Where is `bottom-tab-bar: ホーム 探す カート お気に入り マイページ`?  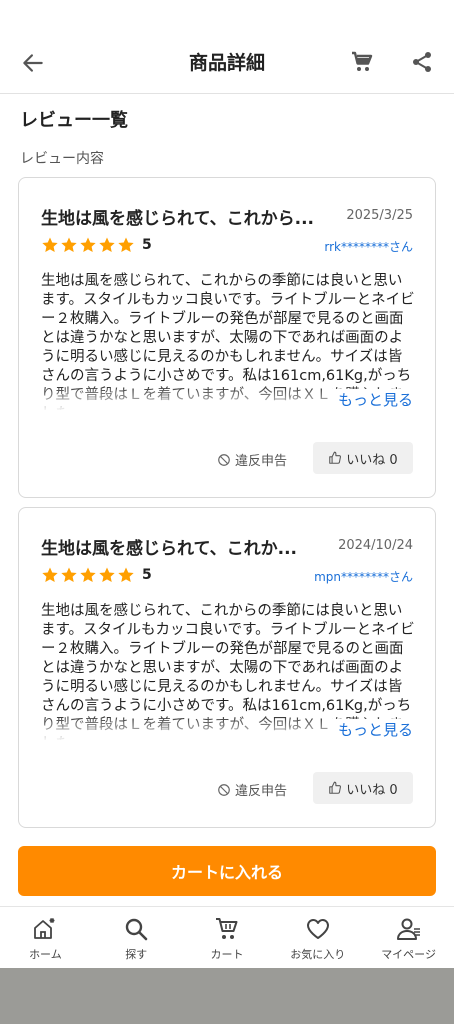 bottom-tab-bar: ホーム 探す カート お気に入り マイページ is located at coordinates (227, 937).